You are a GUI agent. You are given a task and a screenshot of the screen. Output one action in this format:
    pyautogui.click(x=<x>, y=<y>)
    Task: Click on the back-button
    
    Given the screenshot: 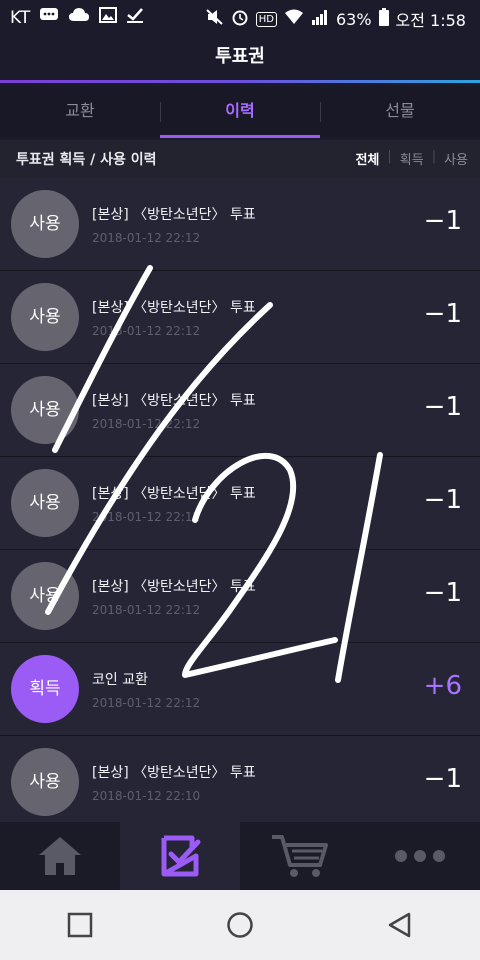 What is the action you would take?
    pyautogui.click(x=400, y=925)
    